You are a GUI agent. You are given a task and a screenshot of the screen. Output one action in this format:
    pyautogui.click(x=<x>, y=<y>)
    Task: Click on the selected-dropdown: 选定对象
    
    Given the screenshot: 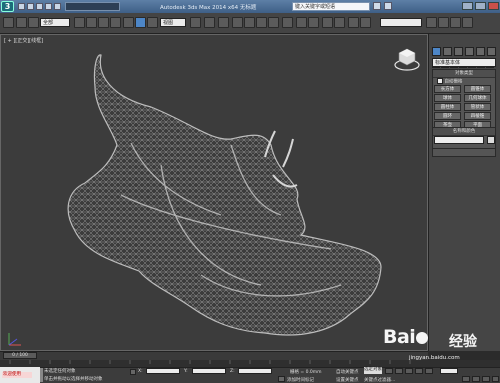 What is the action you would take?
    pyautogui.click(x=373, y=370)
    